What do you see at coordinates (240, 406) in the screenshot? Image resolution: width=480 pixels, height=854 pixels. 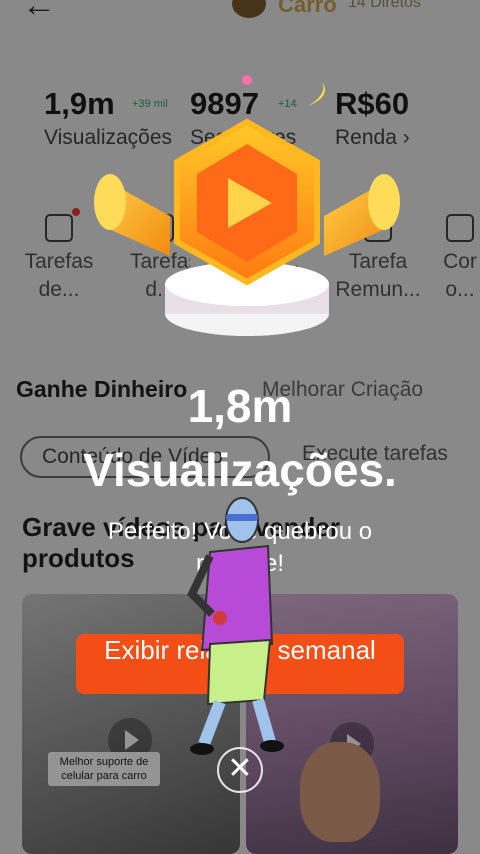 I see `record-number: 1,8m` at bounding box center [240, 406].